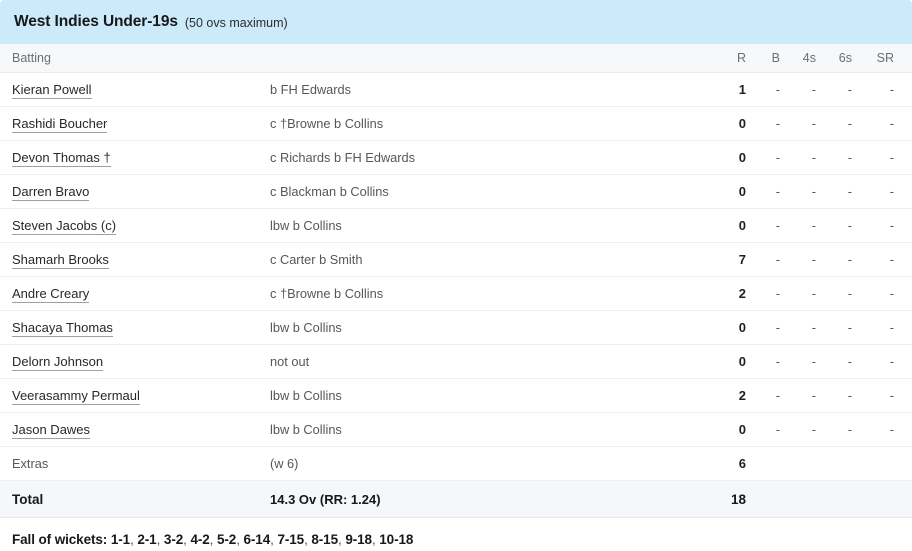 This screenshot has height=551, width=912. I want to click on fall-of-wickets-entry: 4-2, so click(200, 539).